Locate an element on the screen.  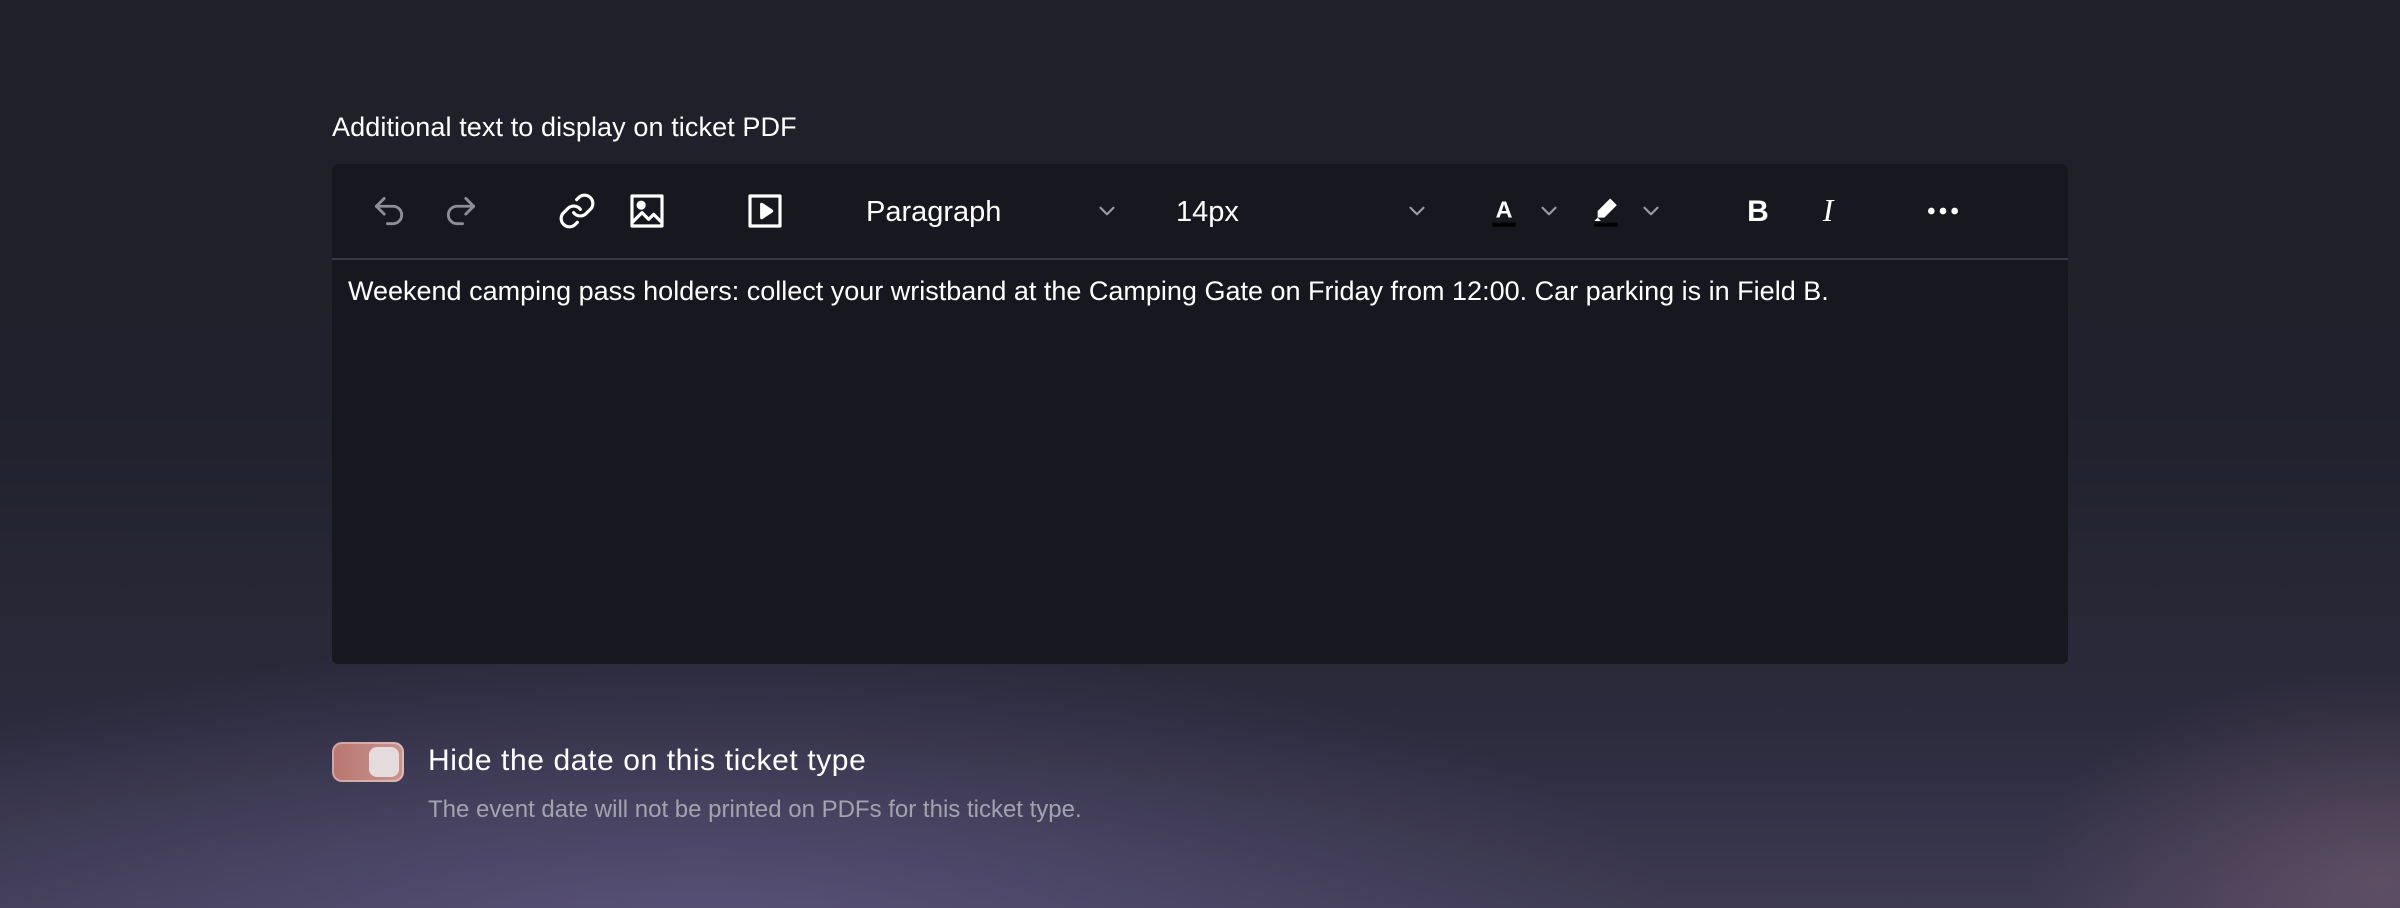
bold-icon: B is located at coordinates (1758, 211).